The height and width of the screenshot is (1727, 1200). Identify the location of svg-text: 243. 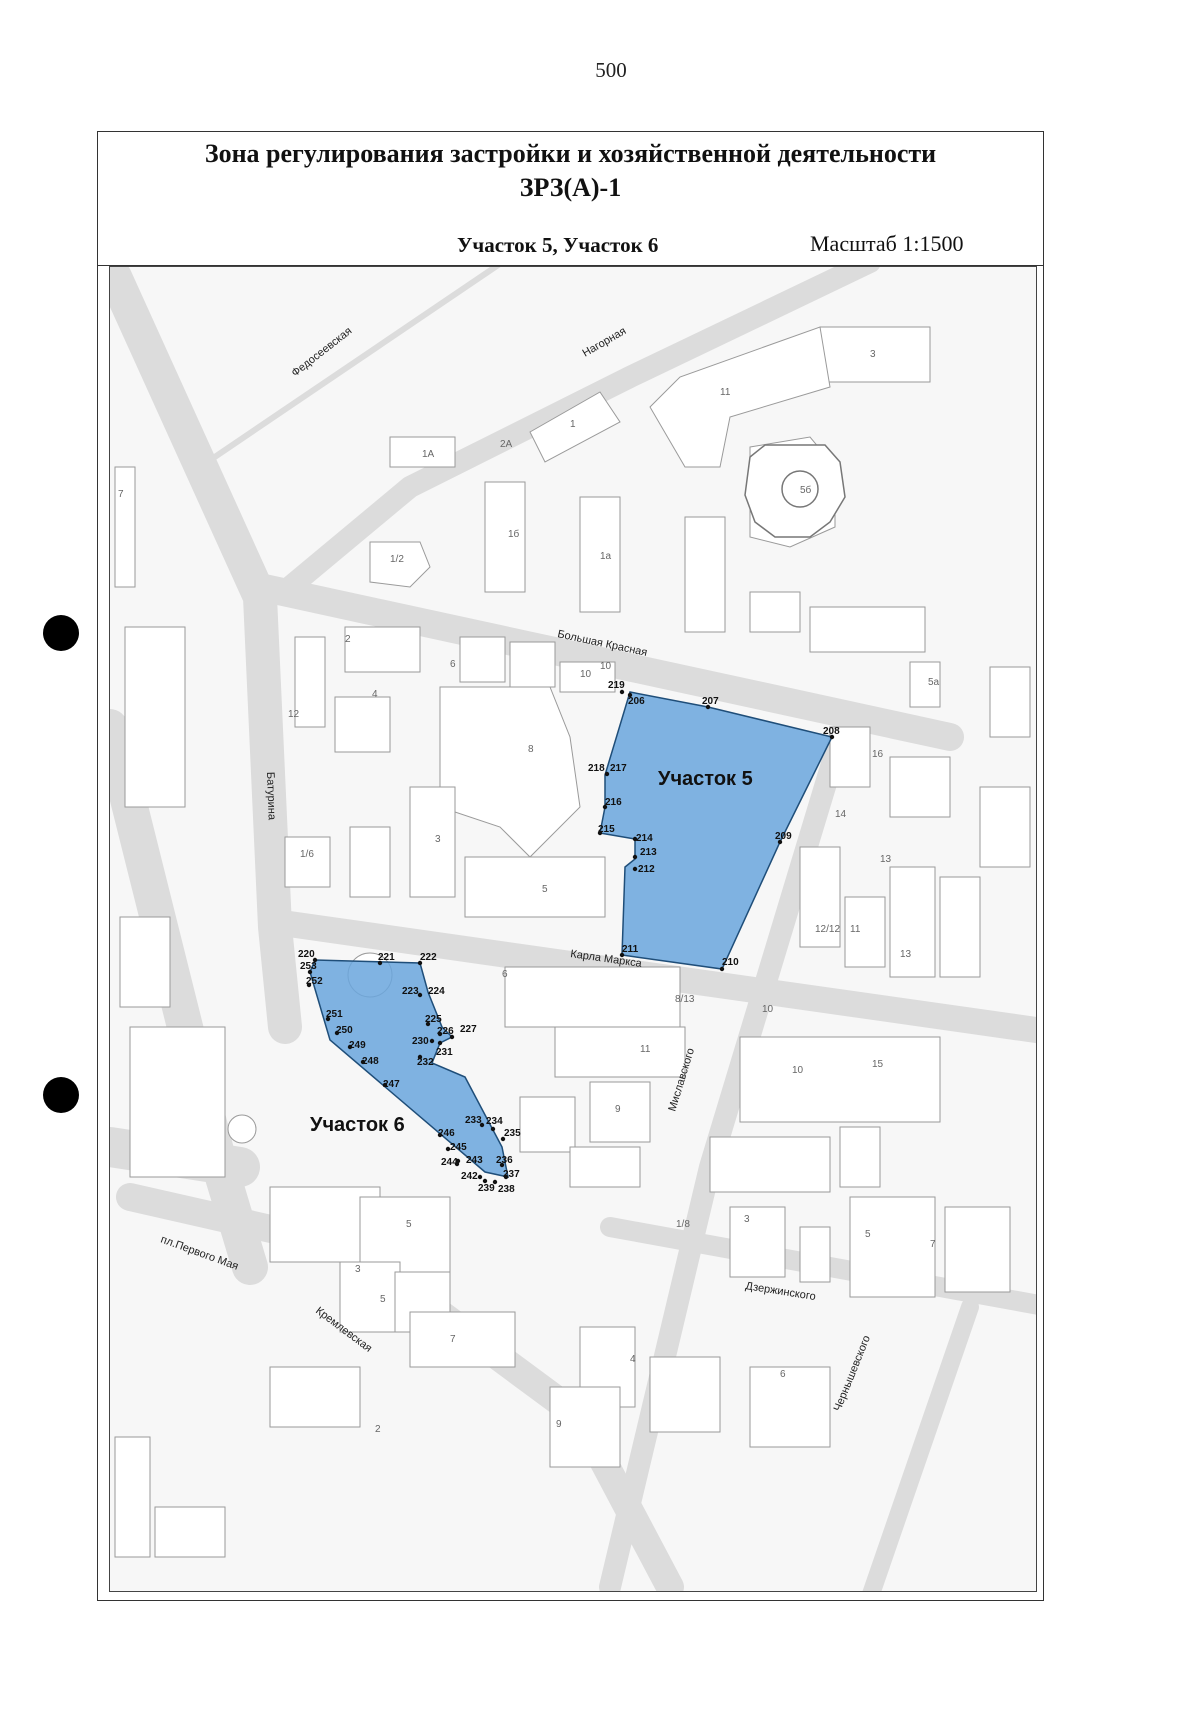
(474, 1160).